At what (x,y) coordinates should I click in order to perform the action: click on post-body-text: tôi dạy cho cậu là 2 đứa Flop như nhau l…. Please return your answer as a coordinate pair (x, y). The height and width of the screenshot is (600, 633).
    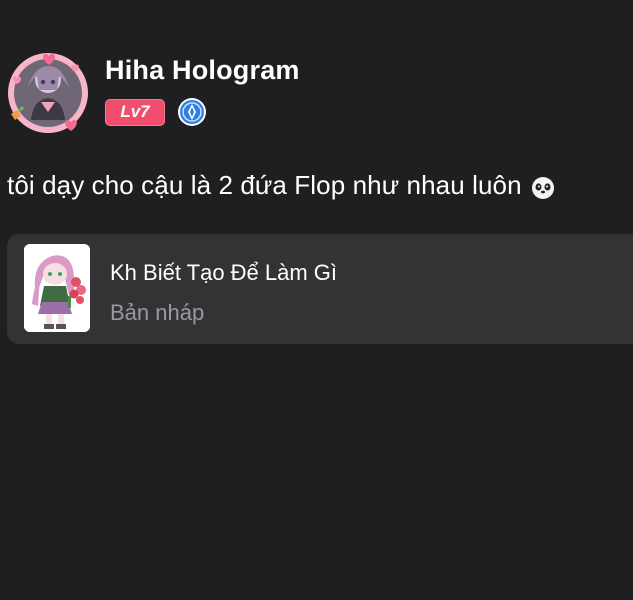
    Looking at the image, I should click on (281, 185).